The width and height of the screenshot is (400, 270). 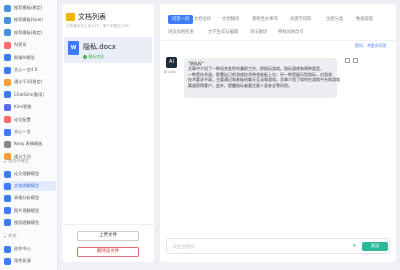 I want to click on nav-item-label: ChatGlm(备用), so click(x=29, y=94).